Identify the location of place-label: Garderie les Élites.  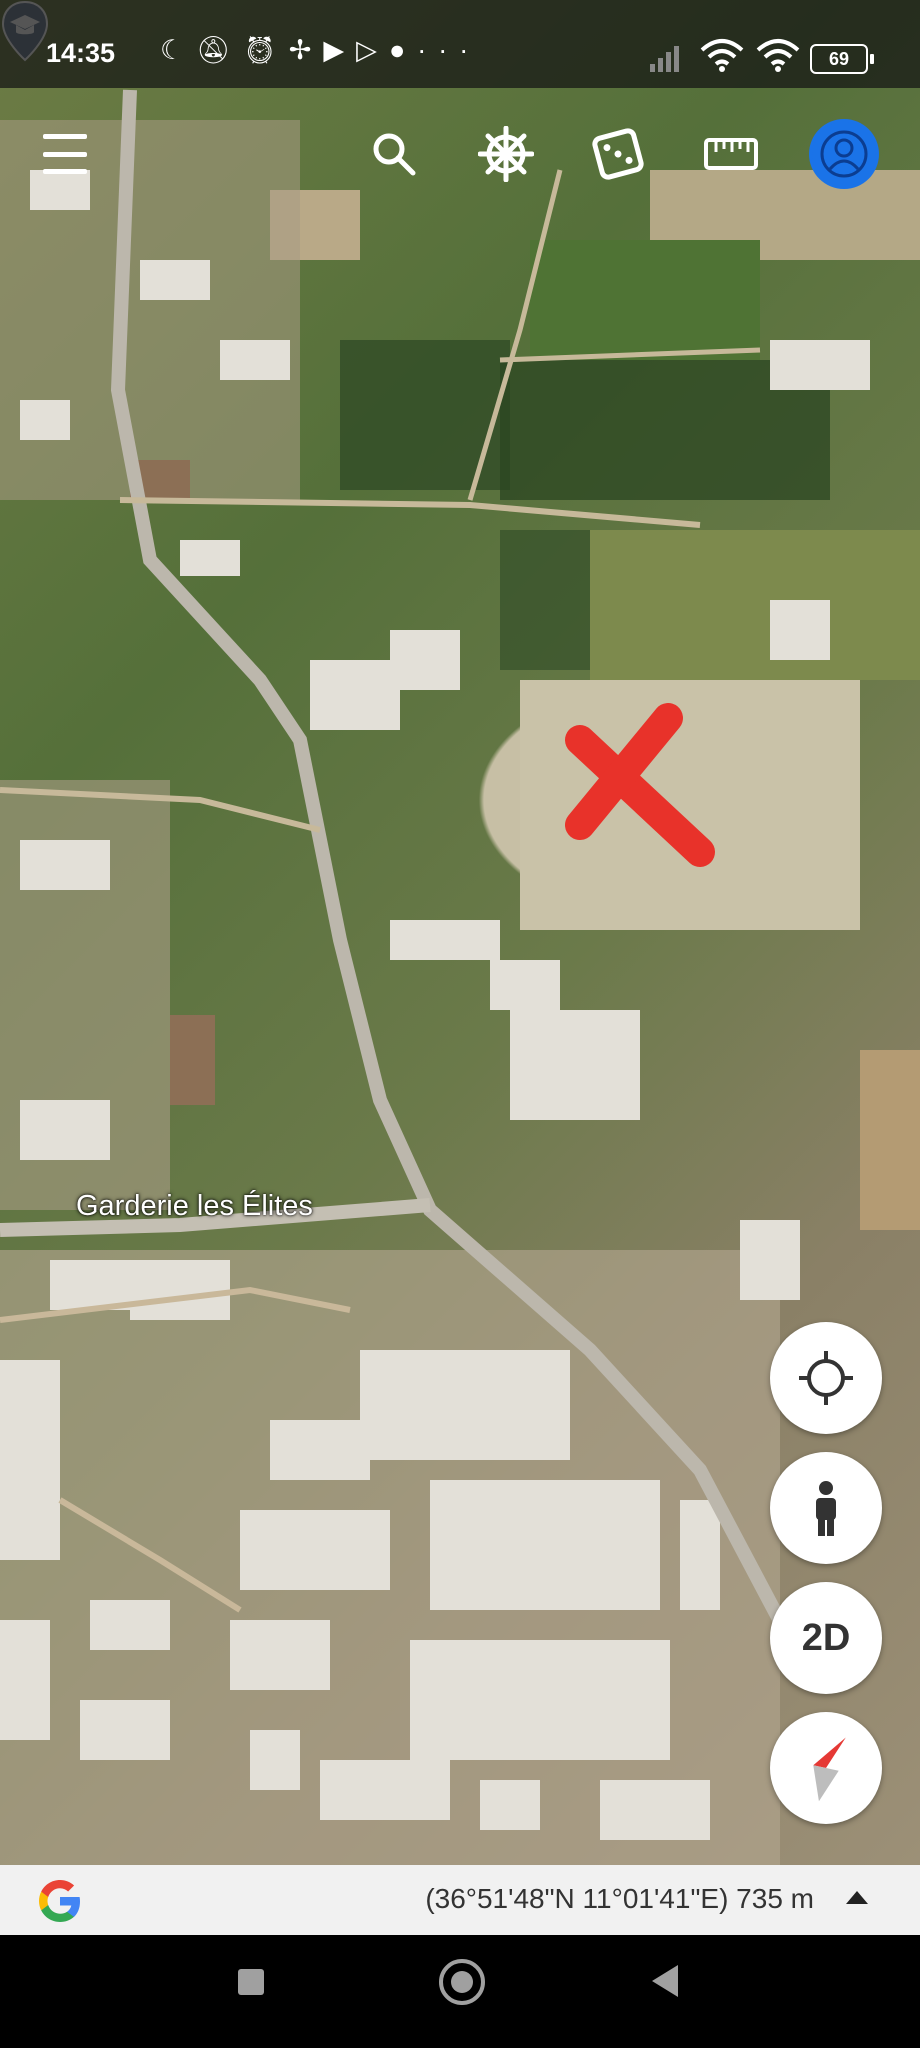
(194, 1206).